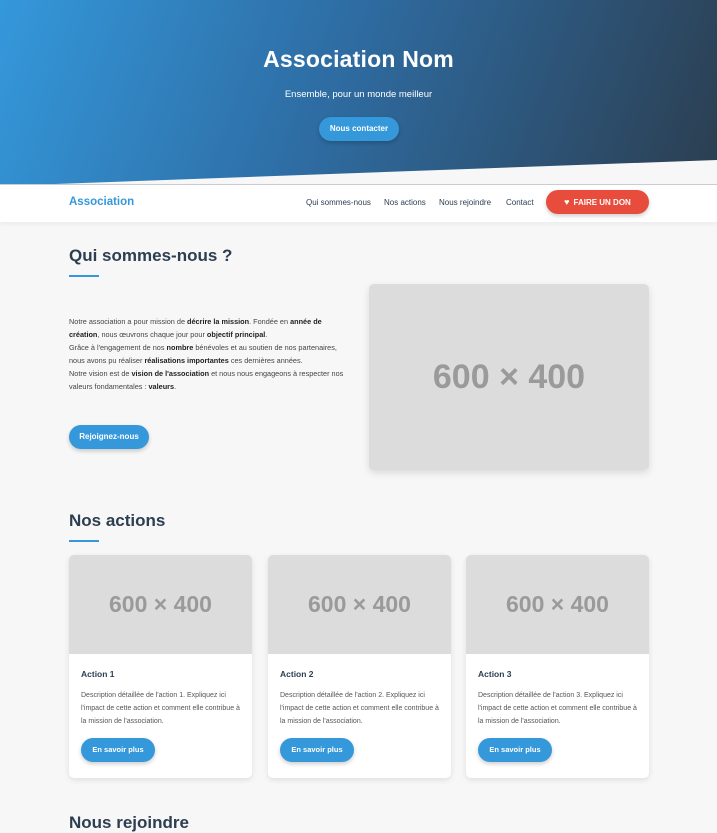  Describe the element at coordinates (358, 59) in the screenshot. I see `site-title: Association Nom` at that location.